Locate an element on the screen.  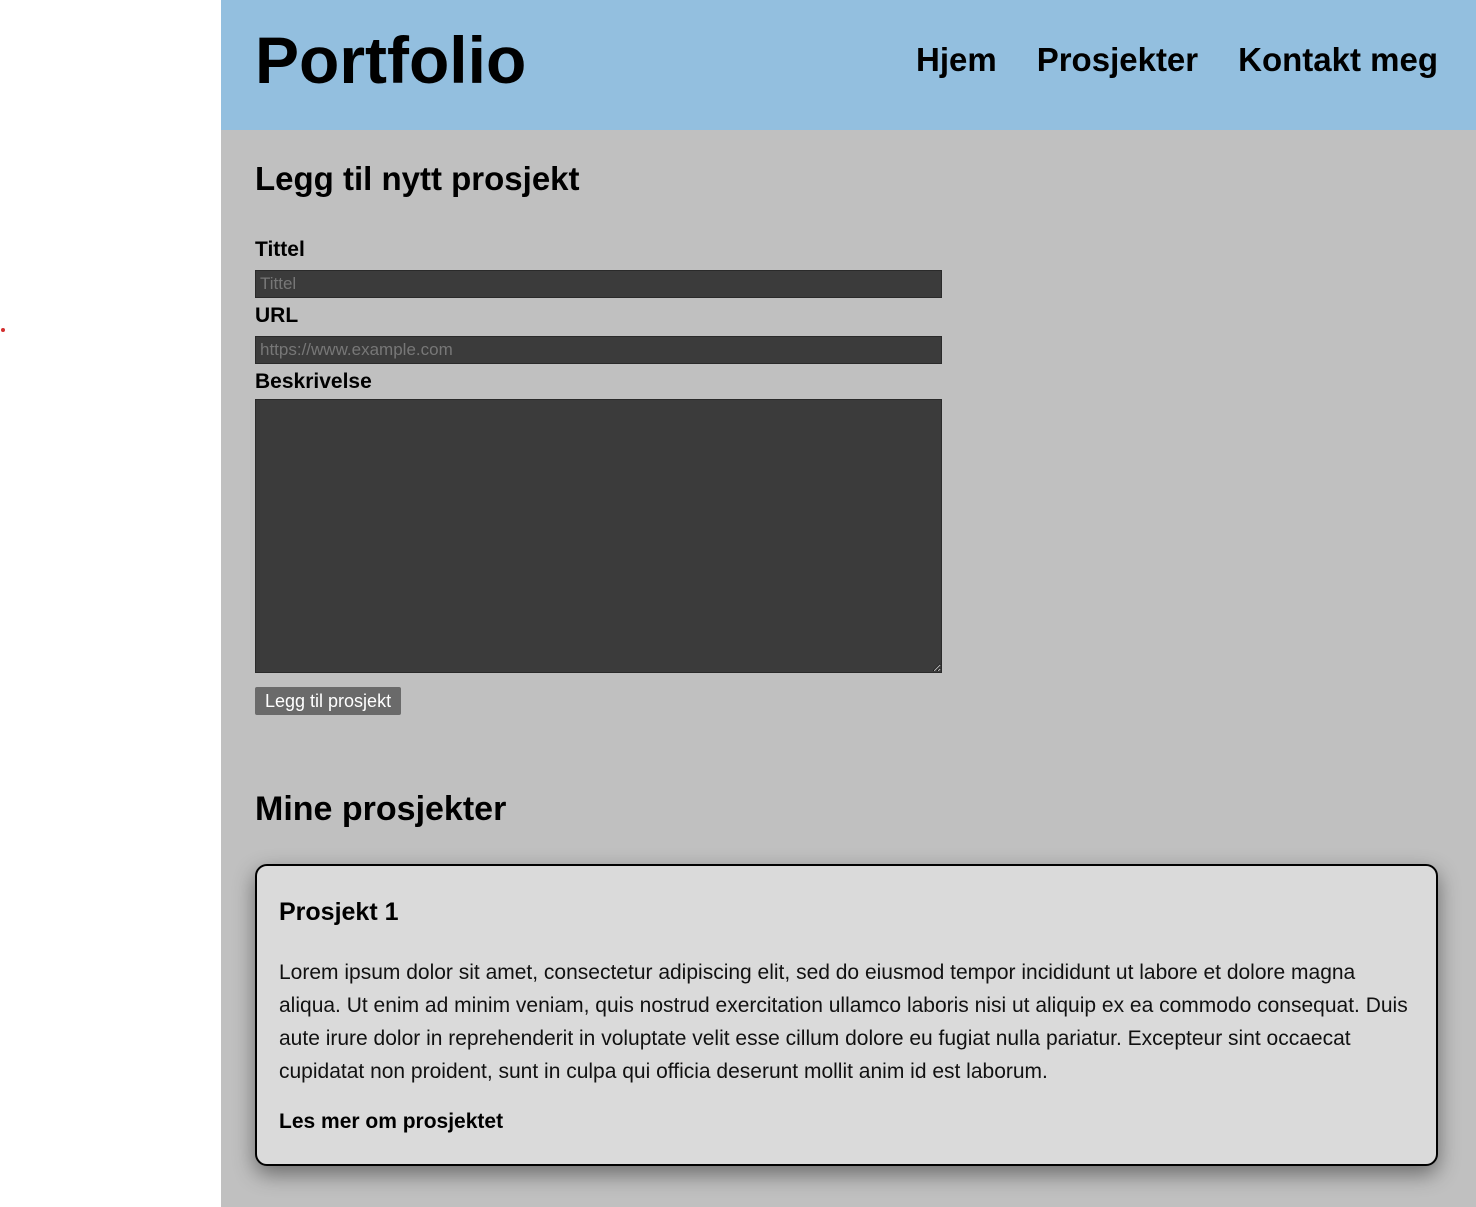
my-projects-heading: Mine prosjekter is located at coordinates (381, 809).